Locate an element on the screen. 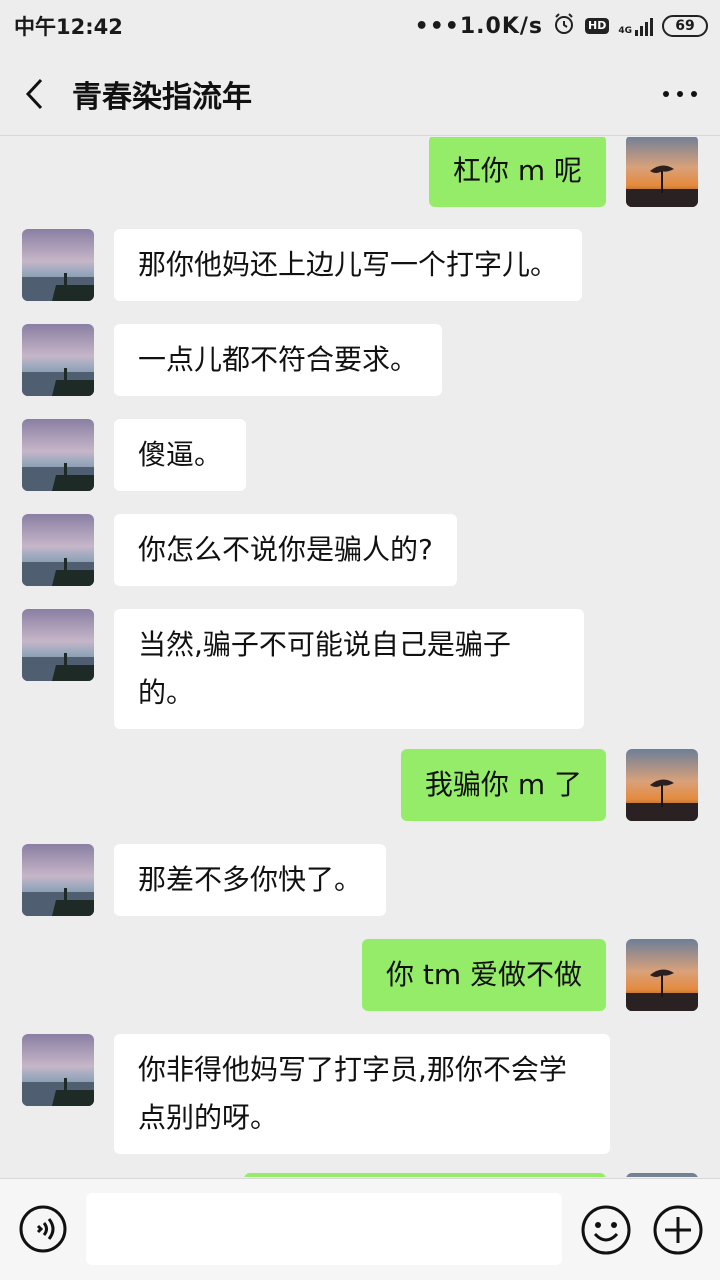 The height and width of the screenshot is (1280, 720). more-dots-icon is located at coordinates (680, 93).